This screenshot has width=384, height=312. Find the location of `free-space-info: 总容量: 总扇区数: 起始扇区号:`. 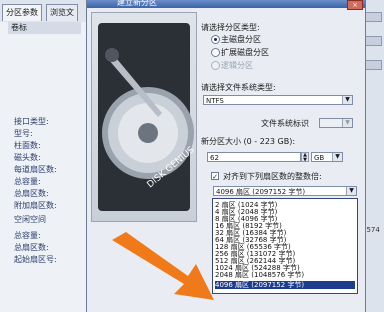

free-space-info: 总容量: 总扇区数: 起始扇区号: is located at coordinates (35, 248).